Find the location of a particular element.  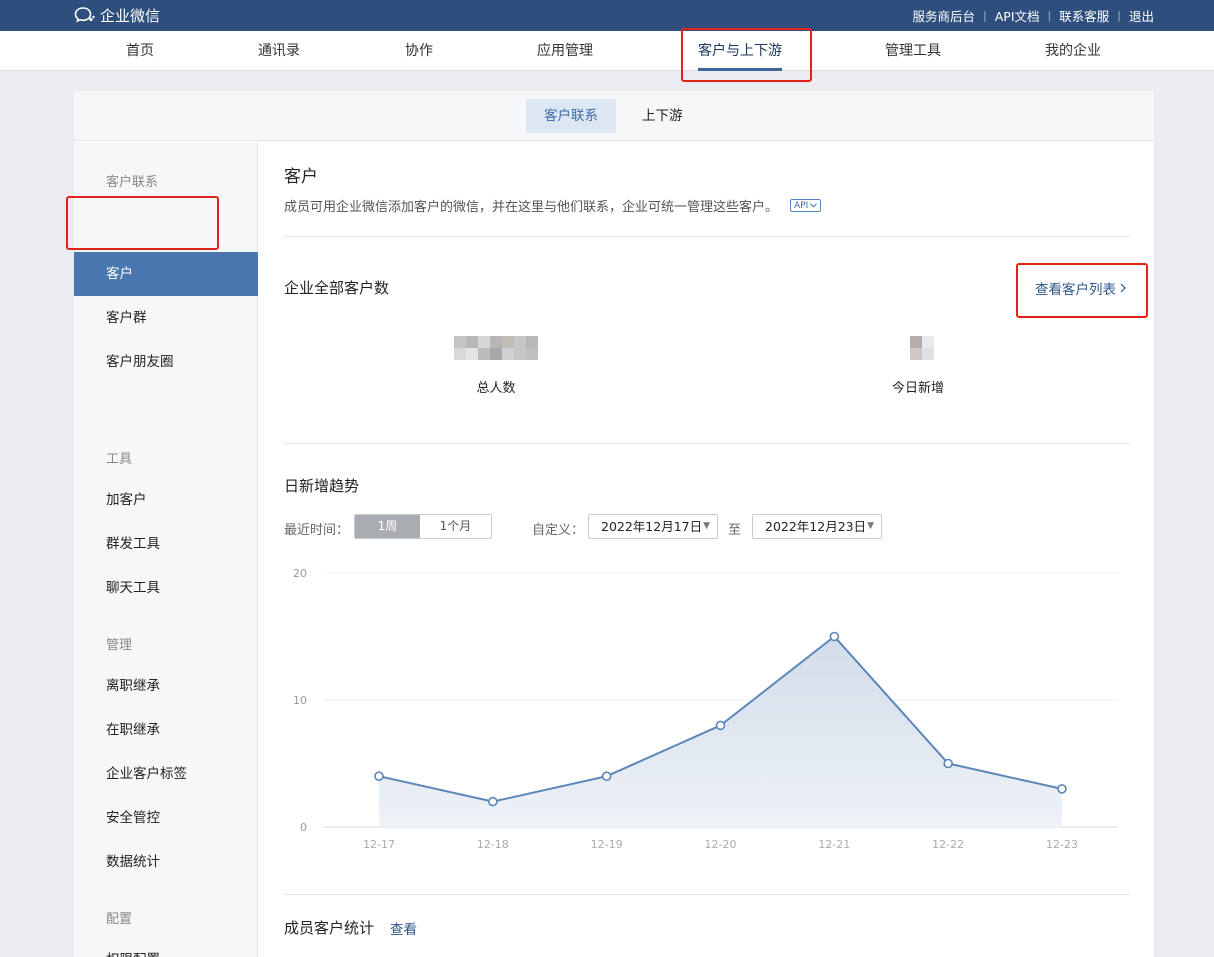

sidebar-item-customer-moments: 客户朋友圈 is located at coordinates (166, 362).